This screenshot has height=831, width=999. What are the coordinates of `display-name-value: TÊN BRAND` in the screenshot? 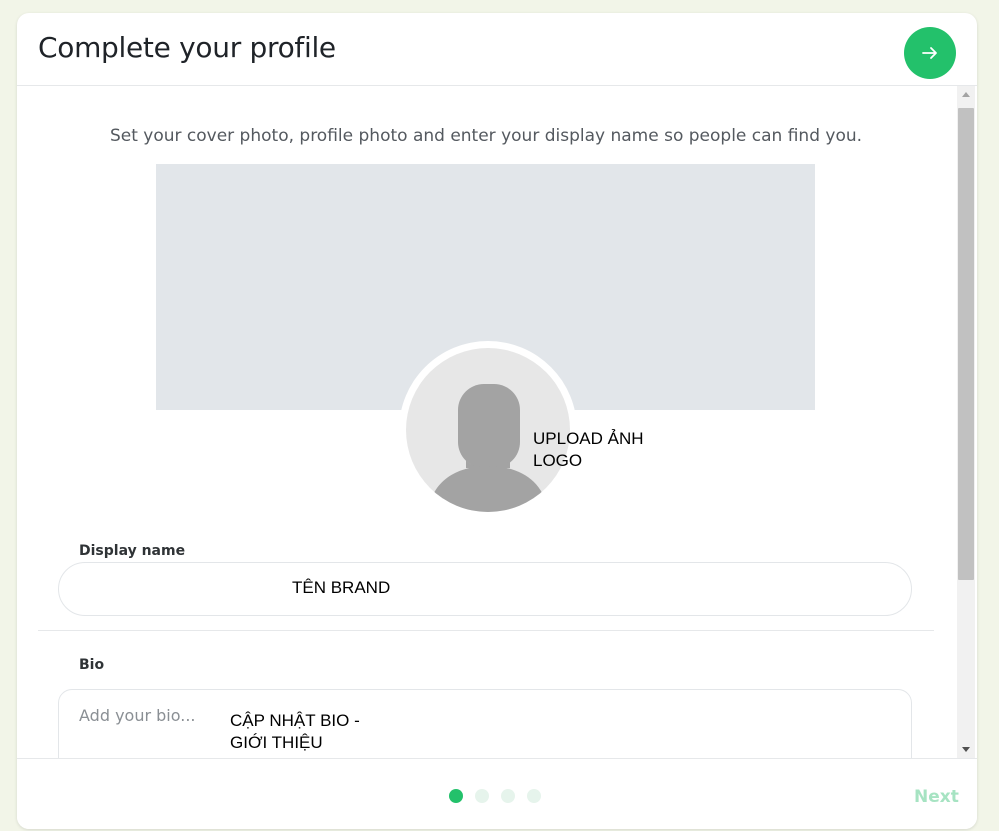 It's located at (341, 587).